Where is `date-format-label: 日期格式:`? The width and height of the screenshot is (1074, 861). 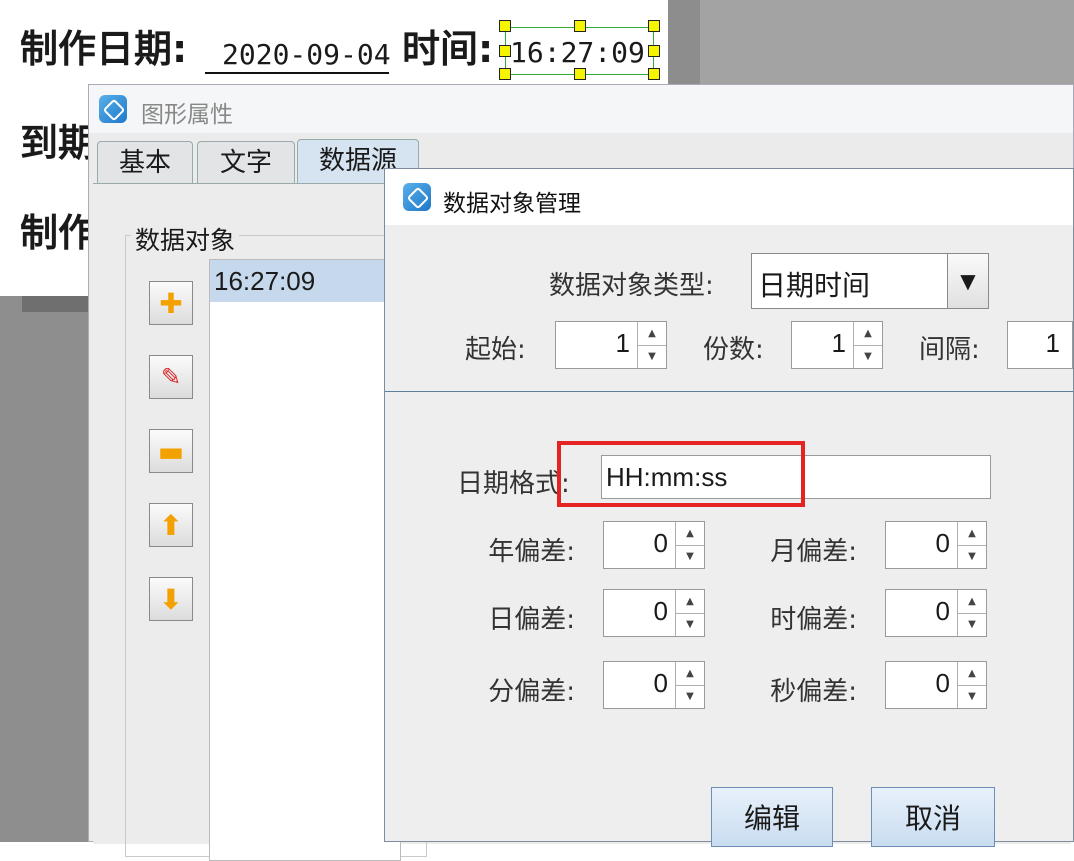 date-format-label: 日期格式: is located at coordinates (513, 484).